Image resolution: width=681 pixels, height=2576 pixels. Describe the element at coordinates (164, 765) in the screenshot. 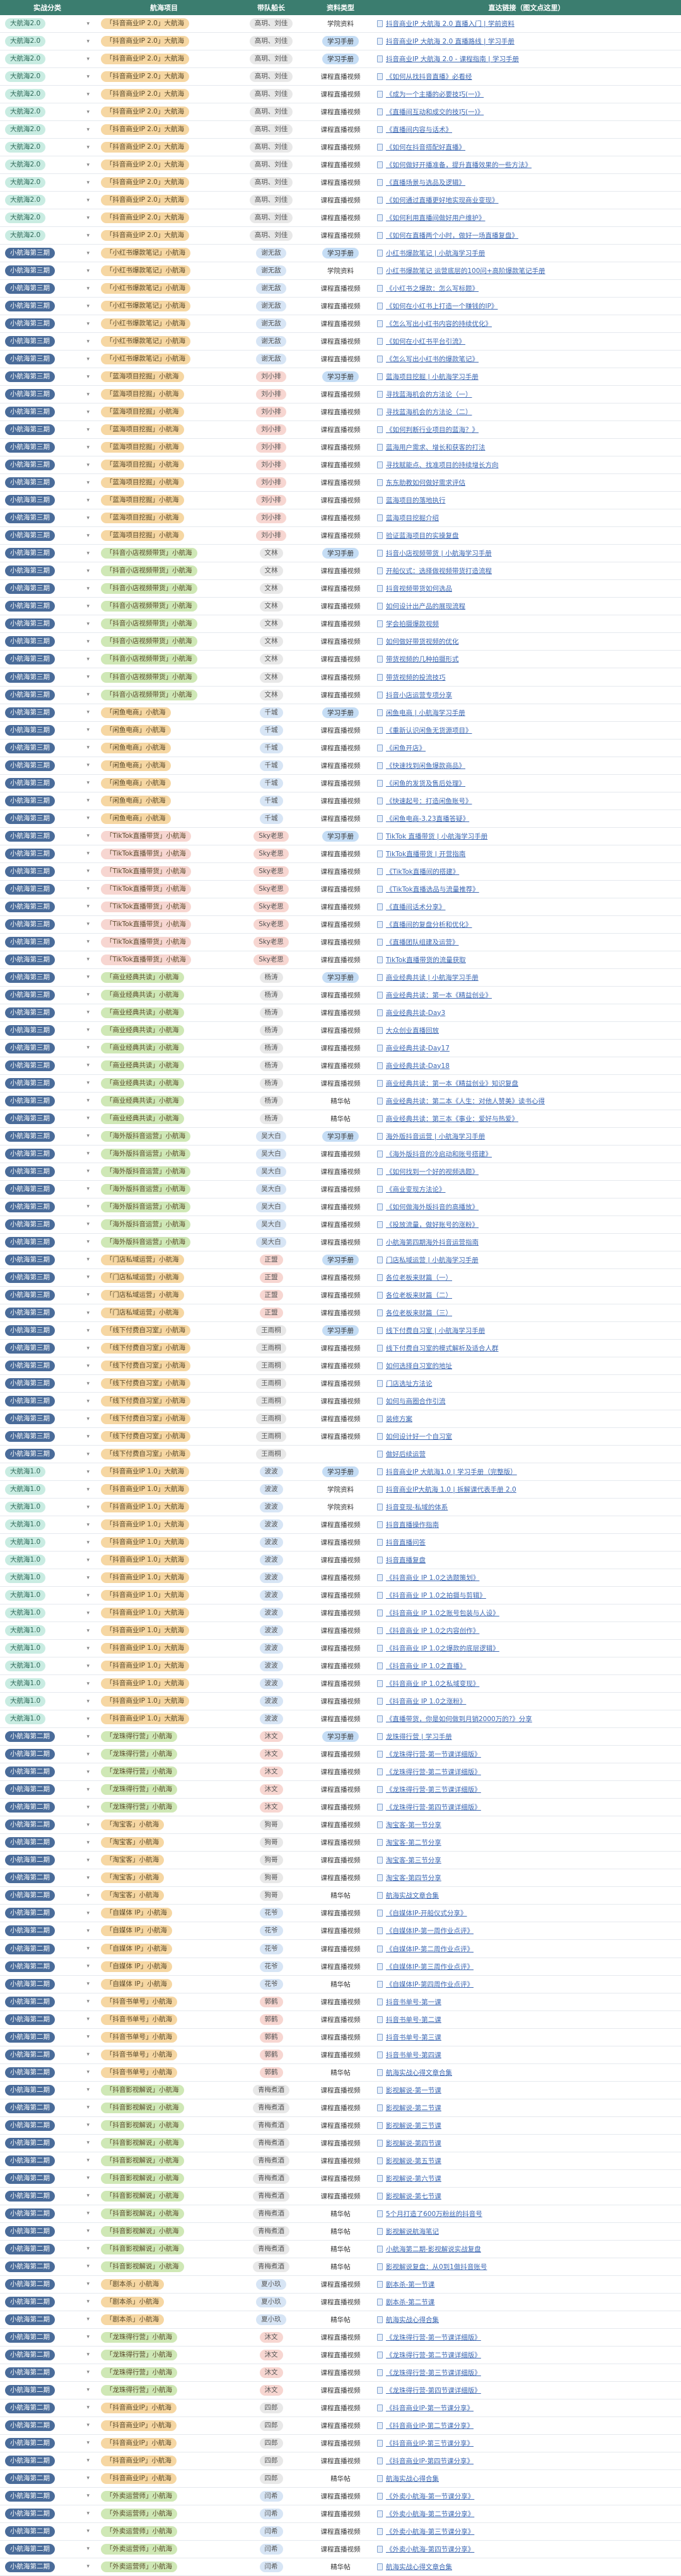

I see `project-cell: 「闲鱼电商」小航海` at that location.